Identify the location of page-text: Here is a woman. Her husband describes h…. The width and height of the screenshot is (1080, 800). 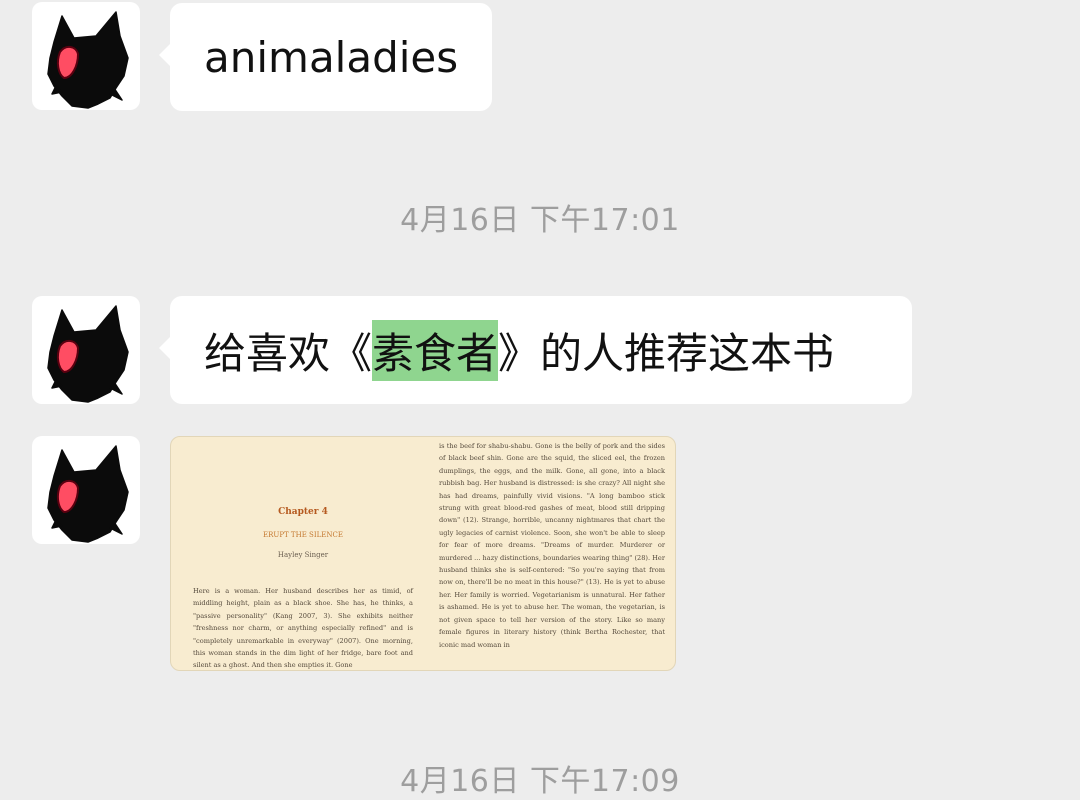
(303, 628).